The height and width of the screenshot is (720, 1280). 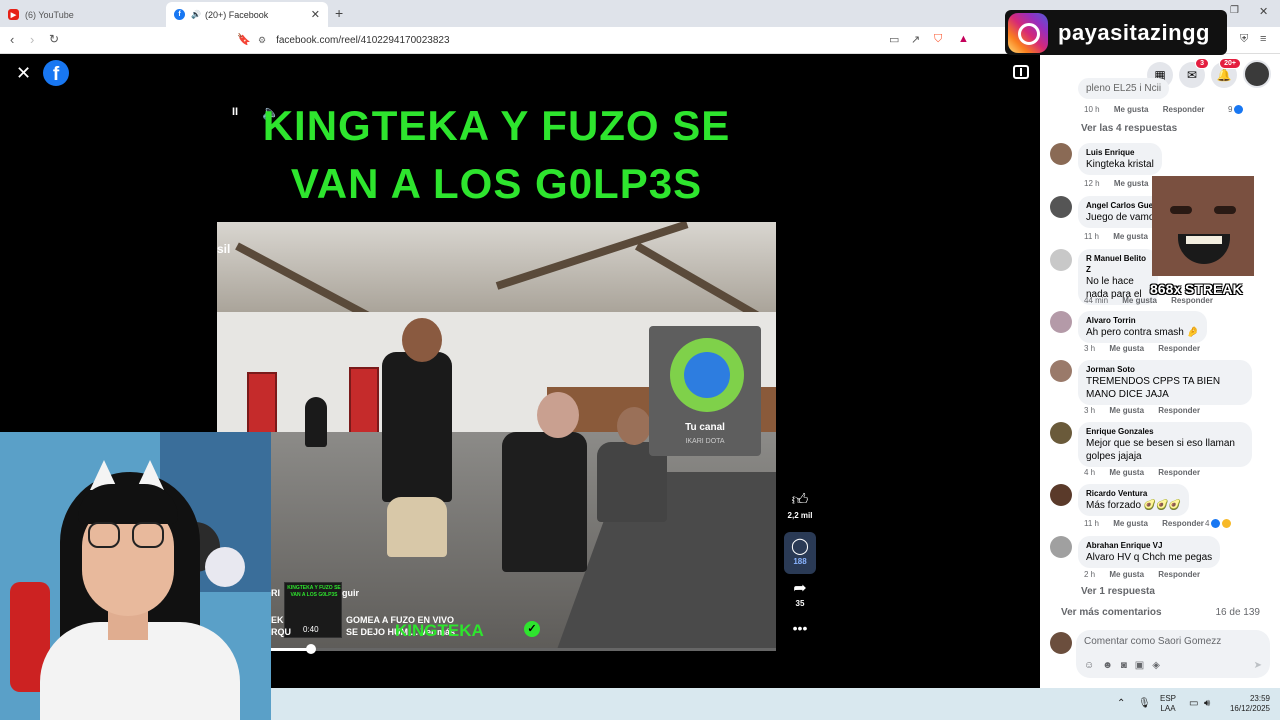 What do you see at coordinates (1207, 703) in the screenshot?
I see `speaker-icon: 🔊︎` at bounding box center [1207, 703].